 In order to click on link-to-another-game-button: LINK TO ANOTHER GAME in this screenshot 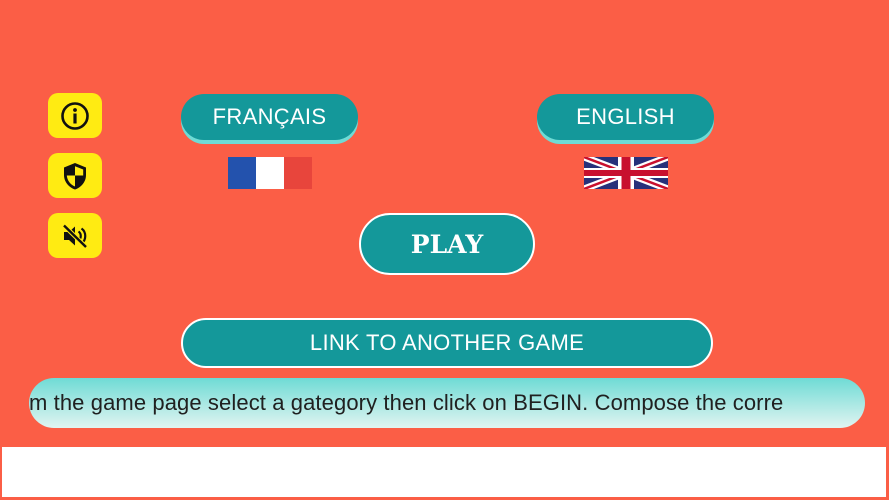, I will do `click(447, 343)`.